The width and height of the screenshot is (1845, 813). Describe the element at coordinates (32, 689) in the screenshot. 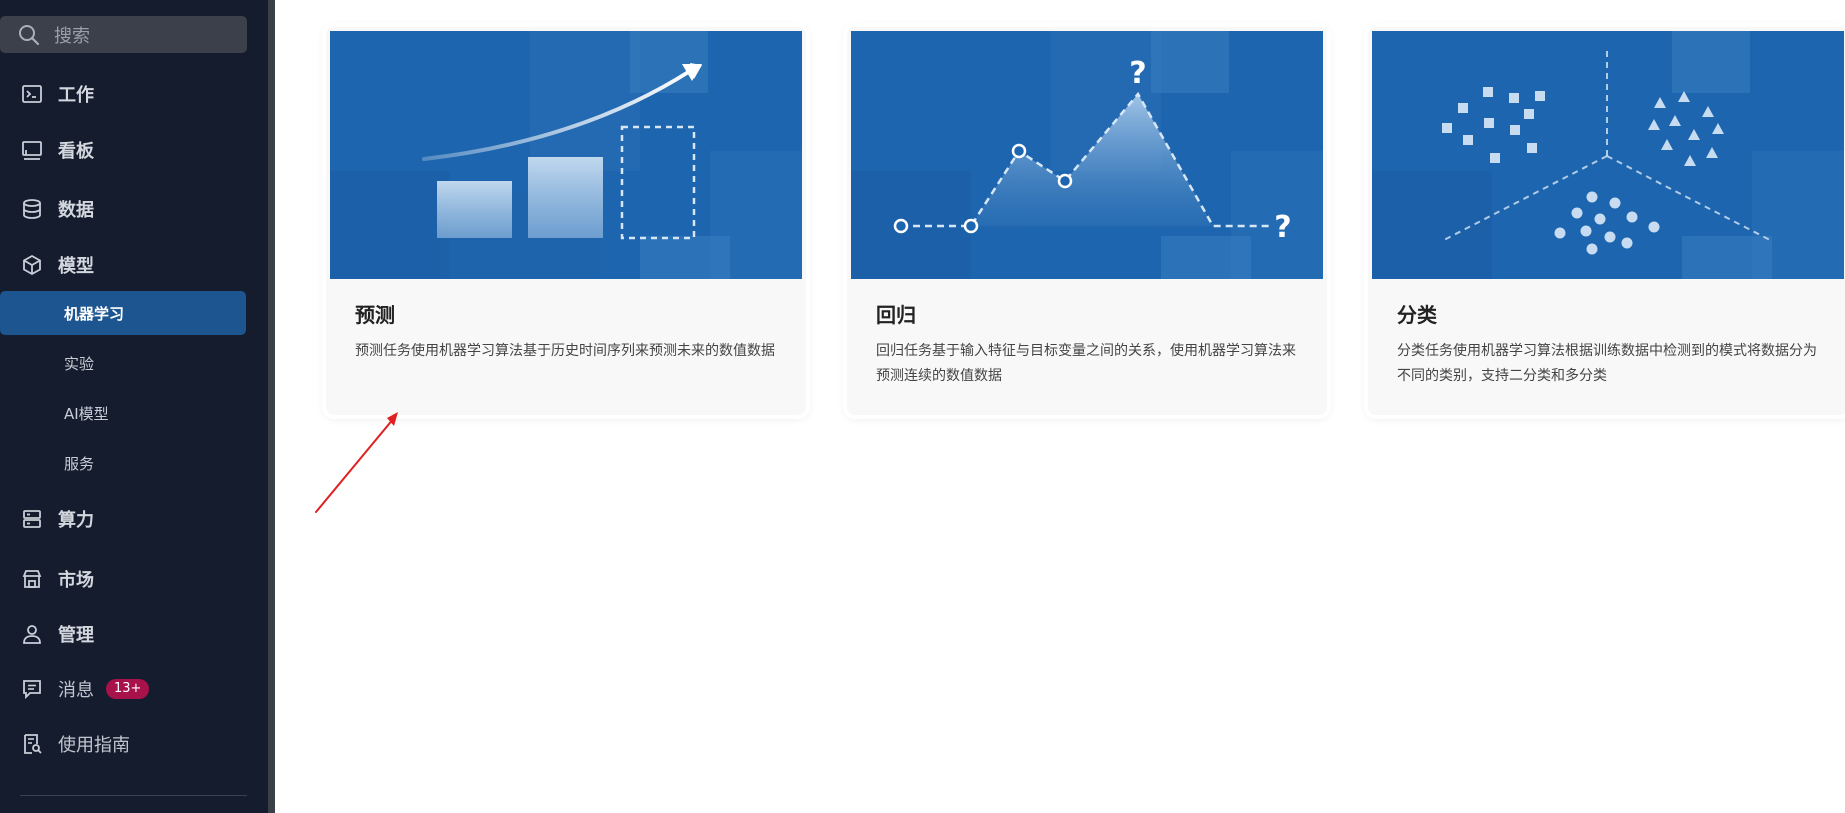

I see `message-icon` at that location.